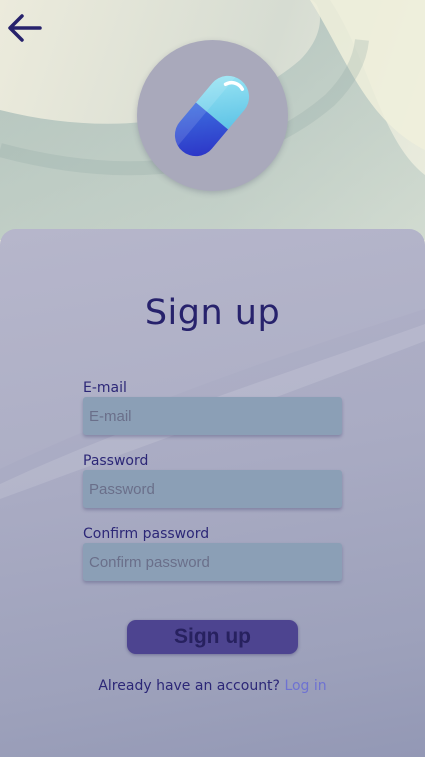  Describe the element at coordinates (189, 686) in the screenshot. I see `login-prompt-text: Already have an account?` at that location.